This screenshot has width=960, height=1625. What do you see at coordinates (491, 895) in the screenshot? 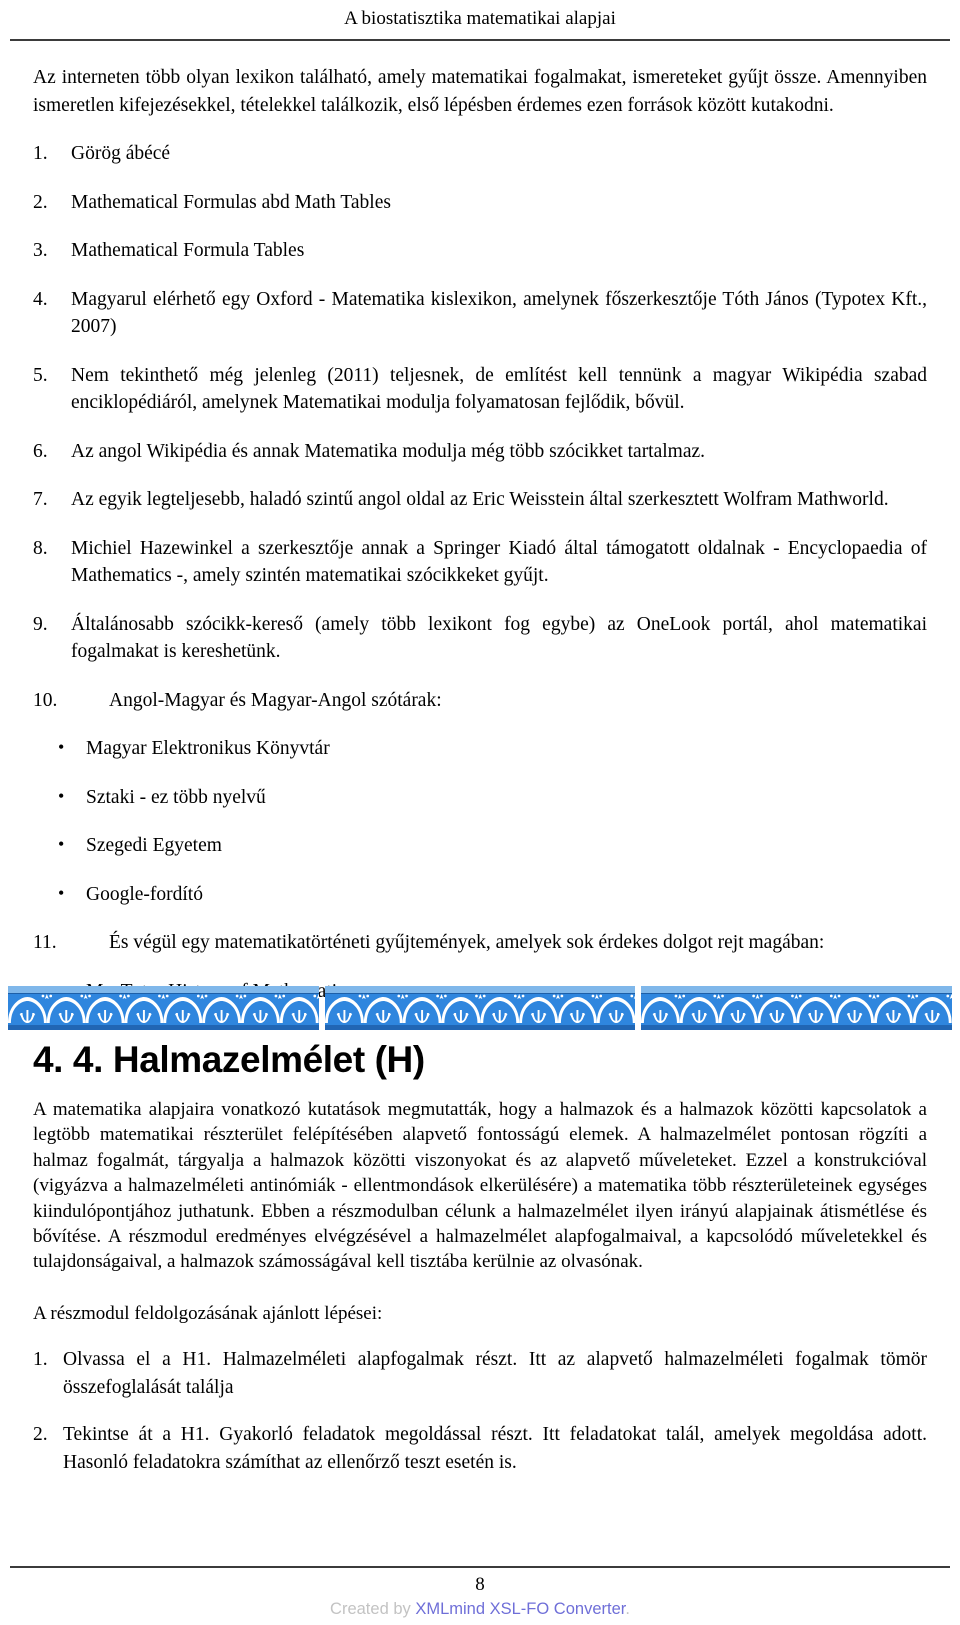
I see `list-item: • Google-fordító` at bounding box center [491, 895].